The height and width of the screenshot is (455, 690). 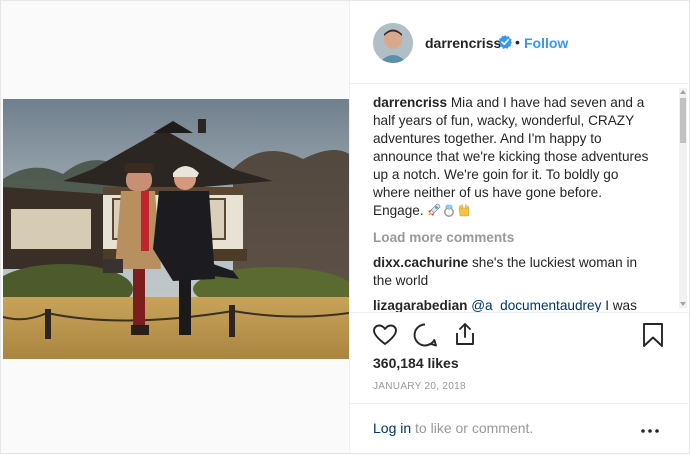 What do you see at coordinates (650, 431) in the screenshot?
I see `more-options-icon` at bounding box center [650, 431].